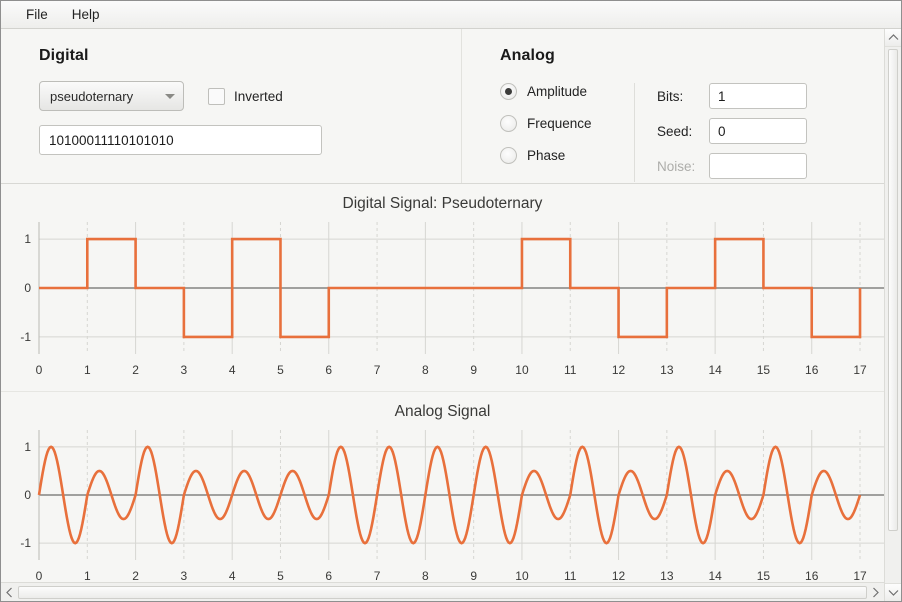 This screenshot has width=902, height=602. What do you see at coordinates (634, 132) in the screenshot?
I see `panel-divider` at bounding box center [634, 132].